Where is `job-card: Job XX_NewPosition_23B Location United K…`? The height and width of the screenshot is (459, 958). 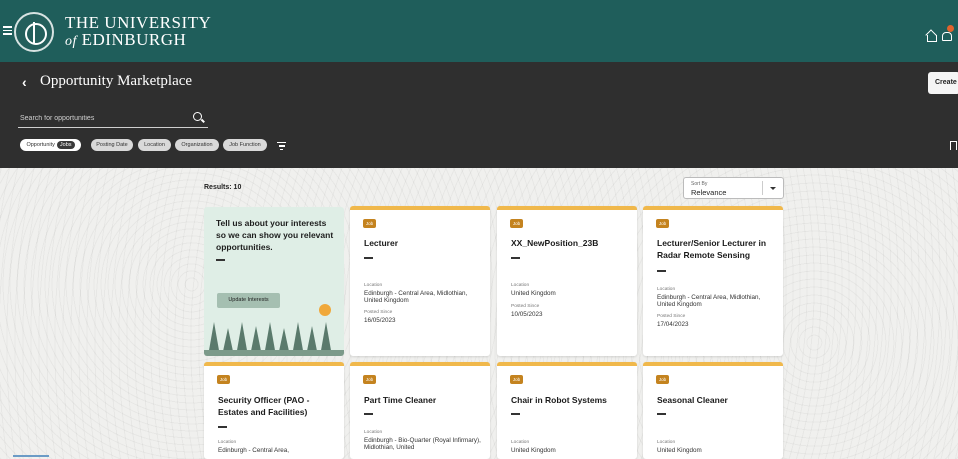 job-card: Job XX_NewPosition_23B Location United K… is located at coordinates (567, 281).